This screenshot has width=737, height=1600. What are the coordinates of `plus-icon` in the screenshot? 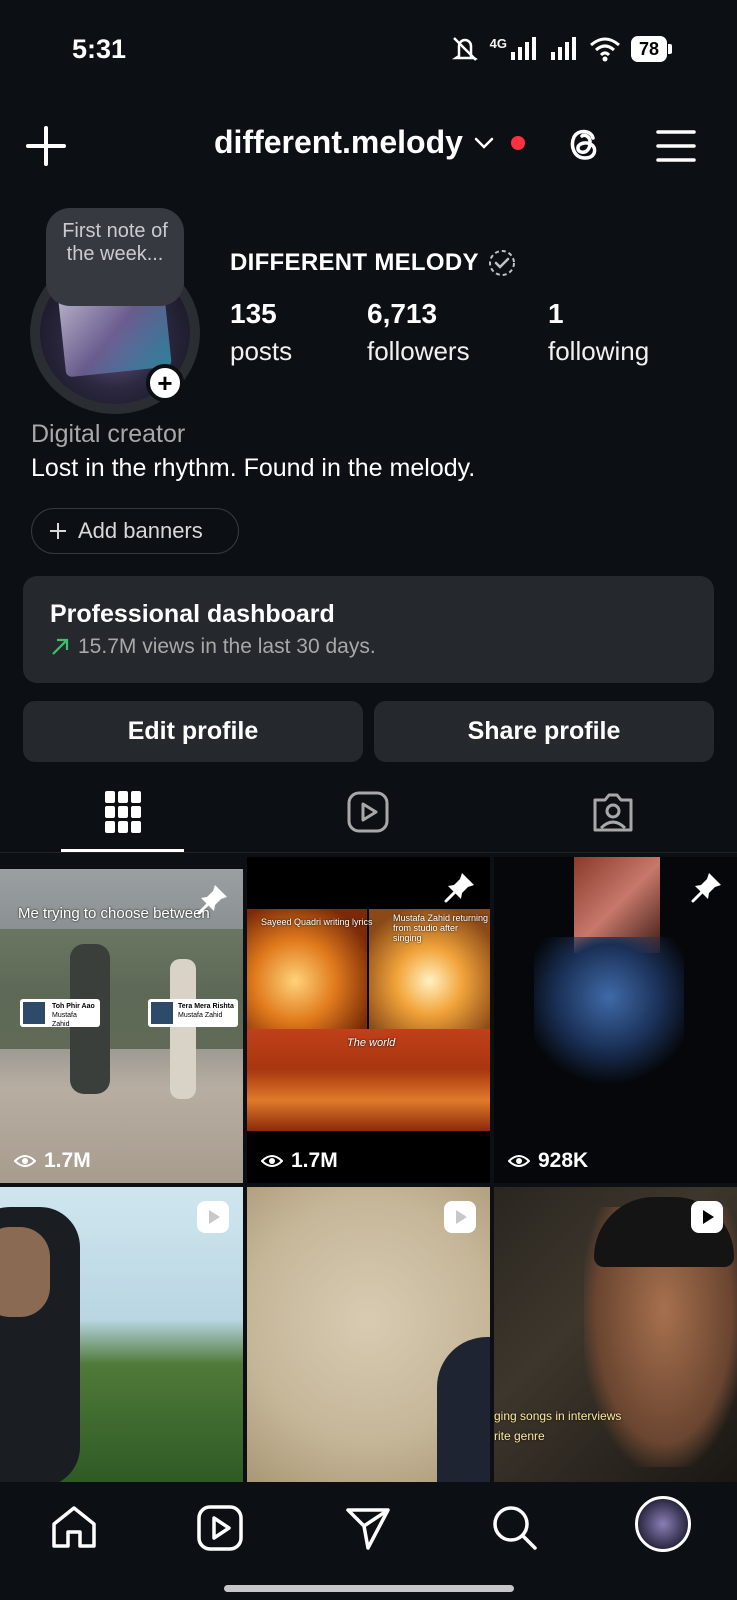 It's located at (46, 146).